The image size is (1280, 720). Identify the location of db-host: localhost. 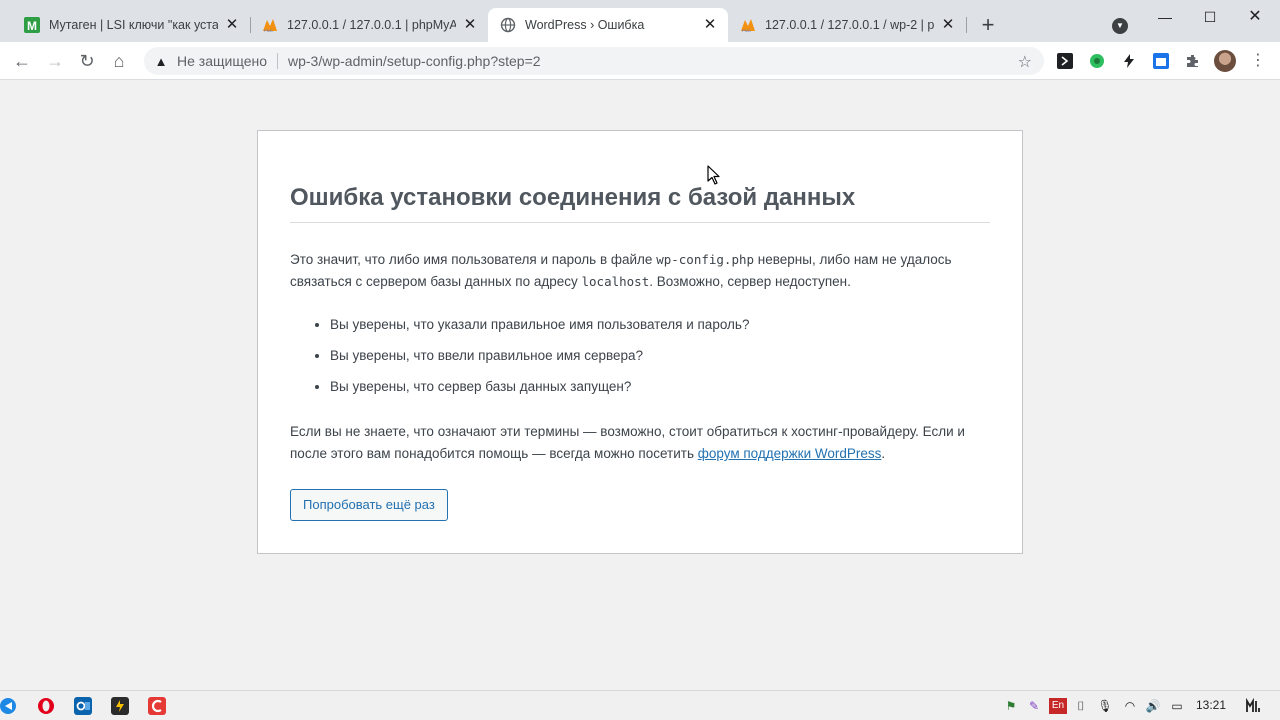
(615, 281).